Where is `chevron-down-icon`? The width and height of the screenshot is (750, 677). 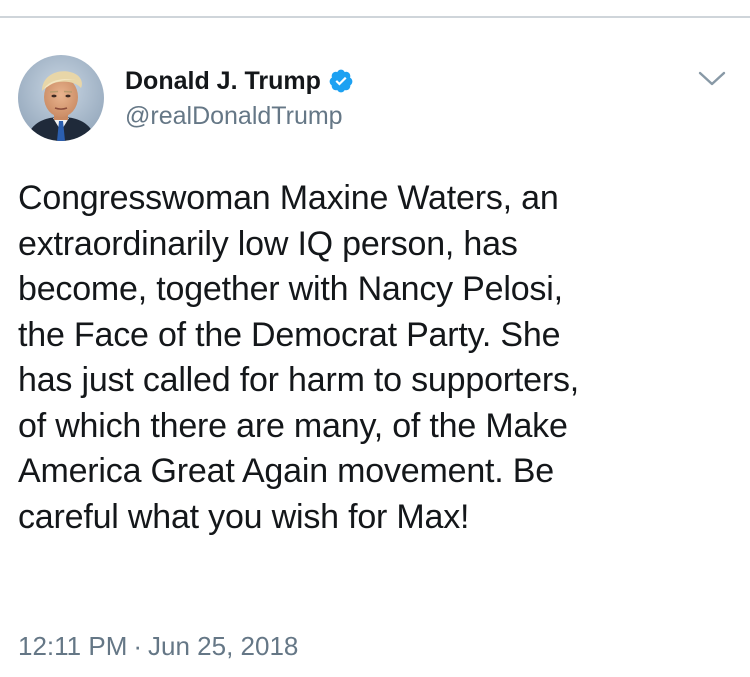 chevron-down-icon is located at coordinates (712, 79).